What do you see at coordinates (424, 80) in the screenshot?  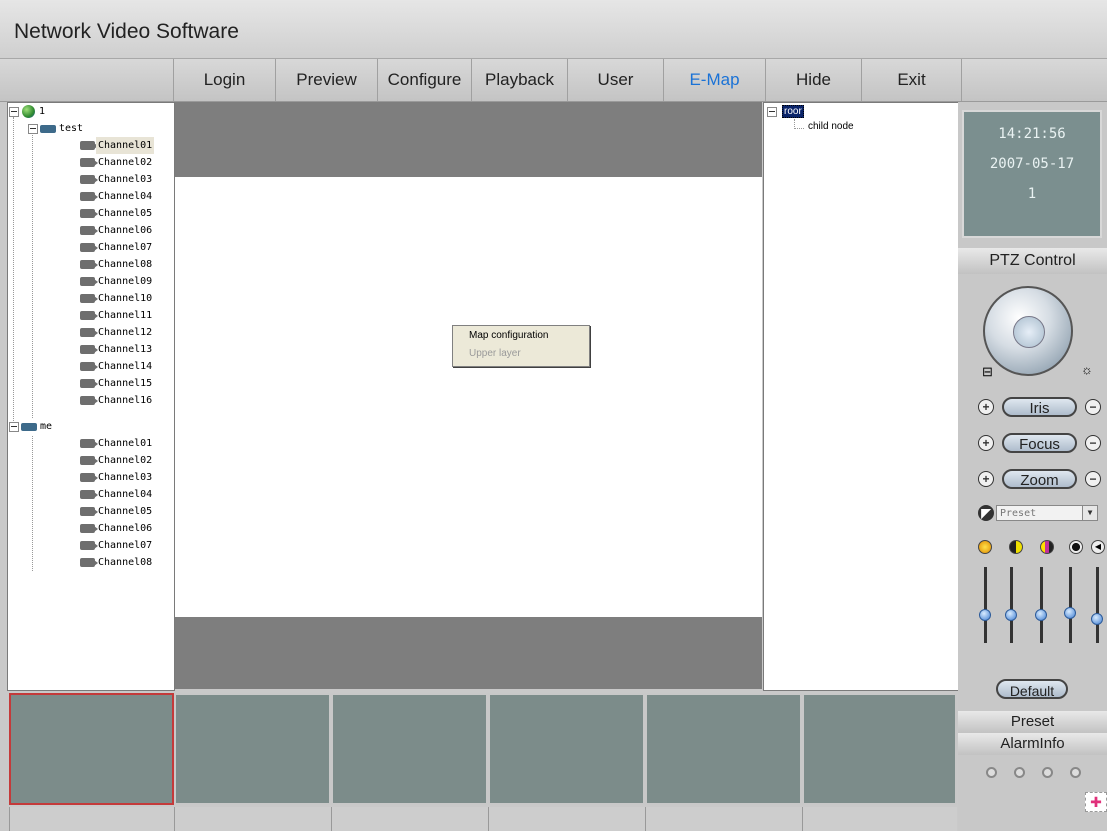 I see `menu-configure: Configure` at bounding box center [424, 80].